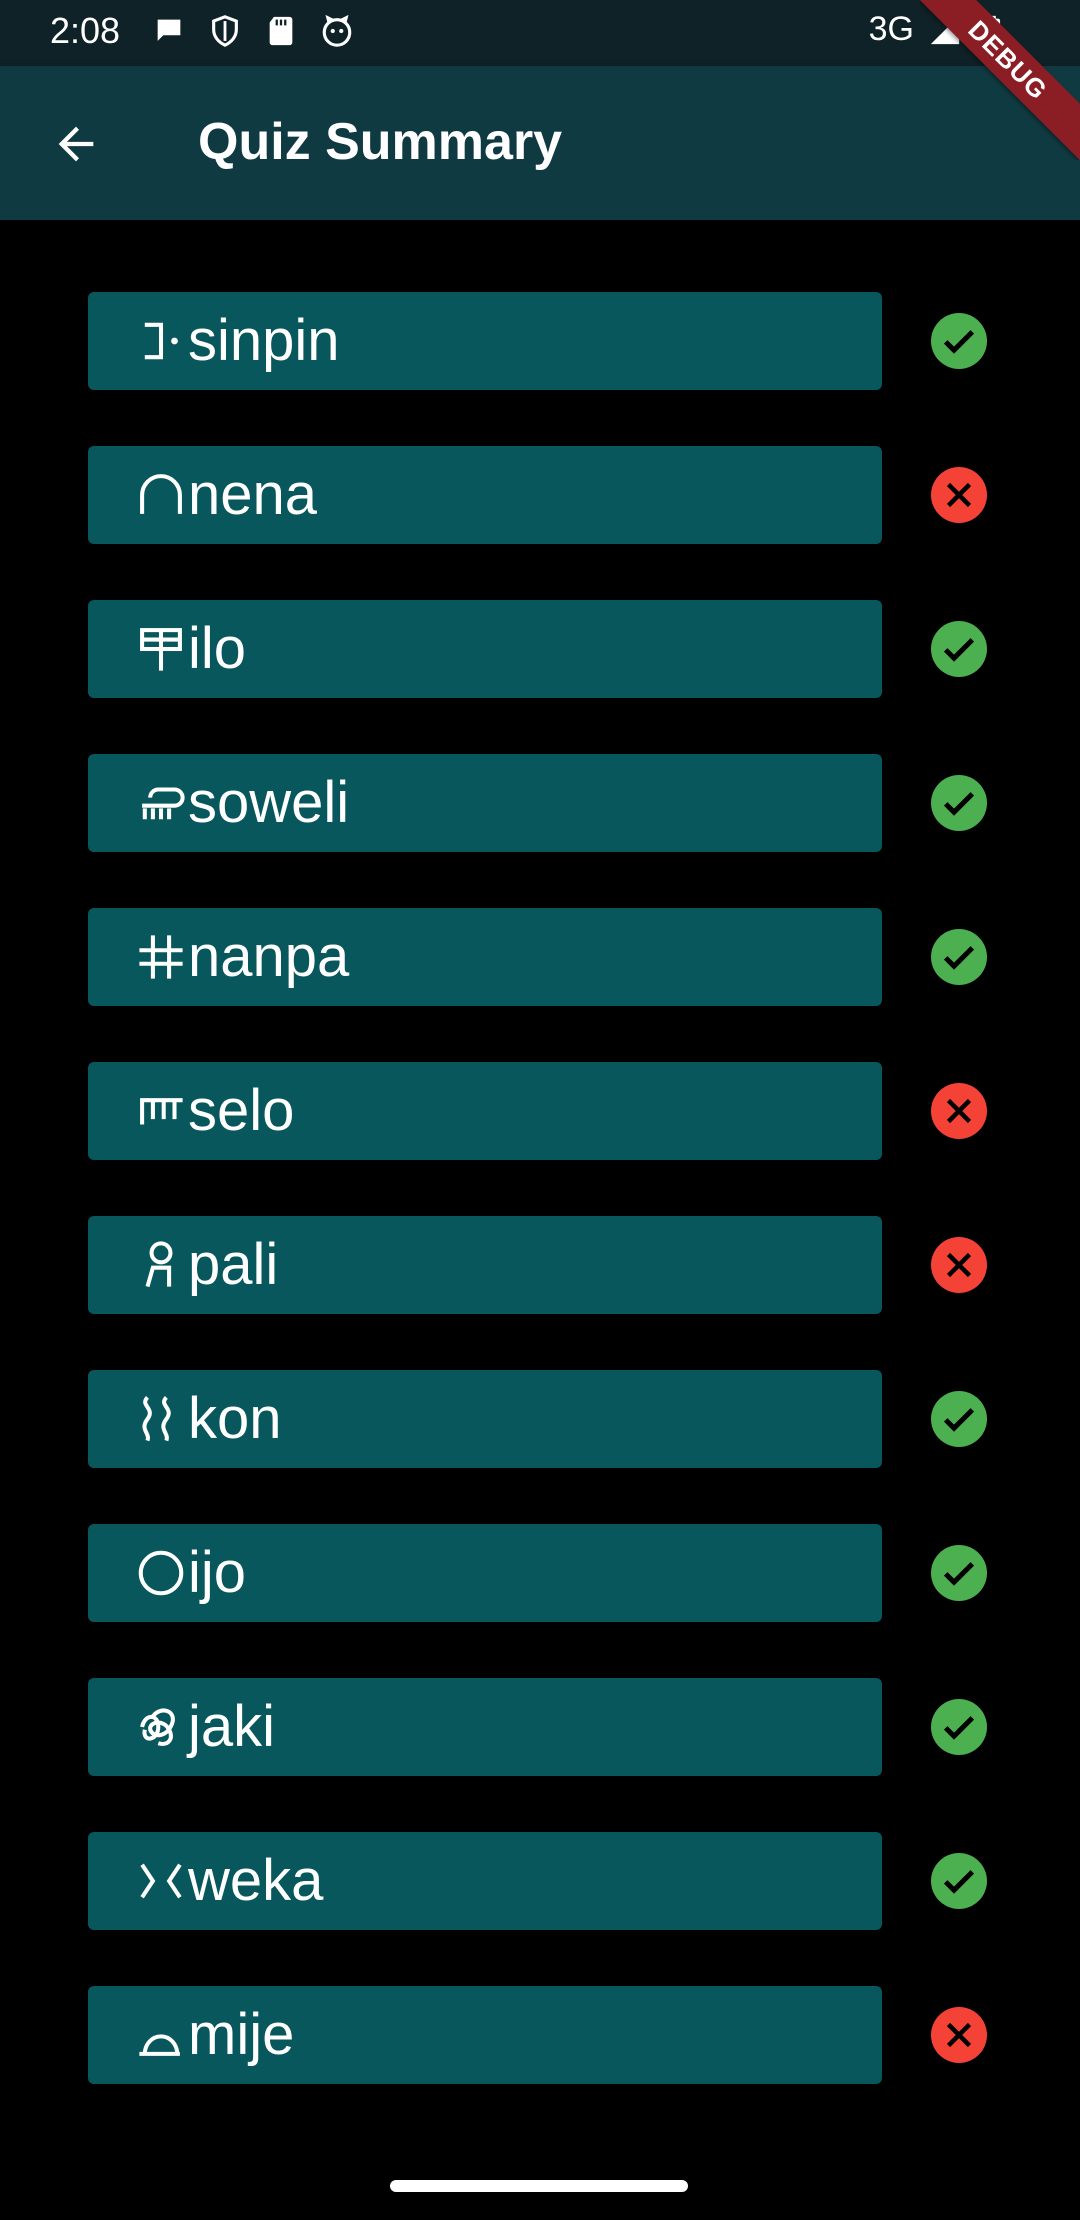  Describe the element at coordinates (163, 803) in the screenshot. I see `soweli-glyph-icon` at that location.